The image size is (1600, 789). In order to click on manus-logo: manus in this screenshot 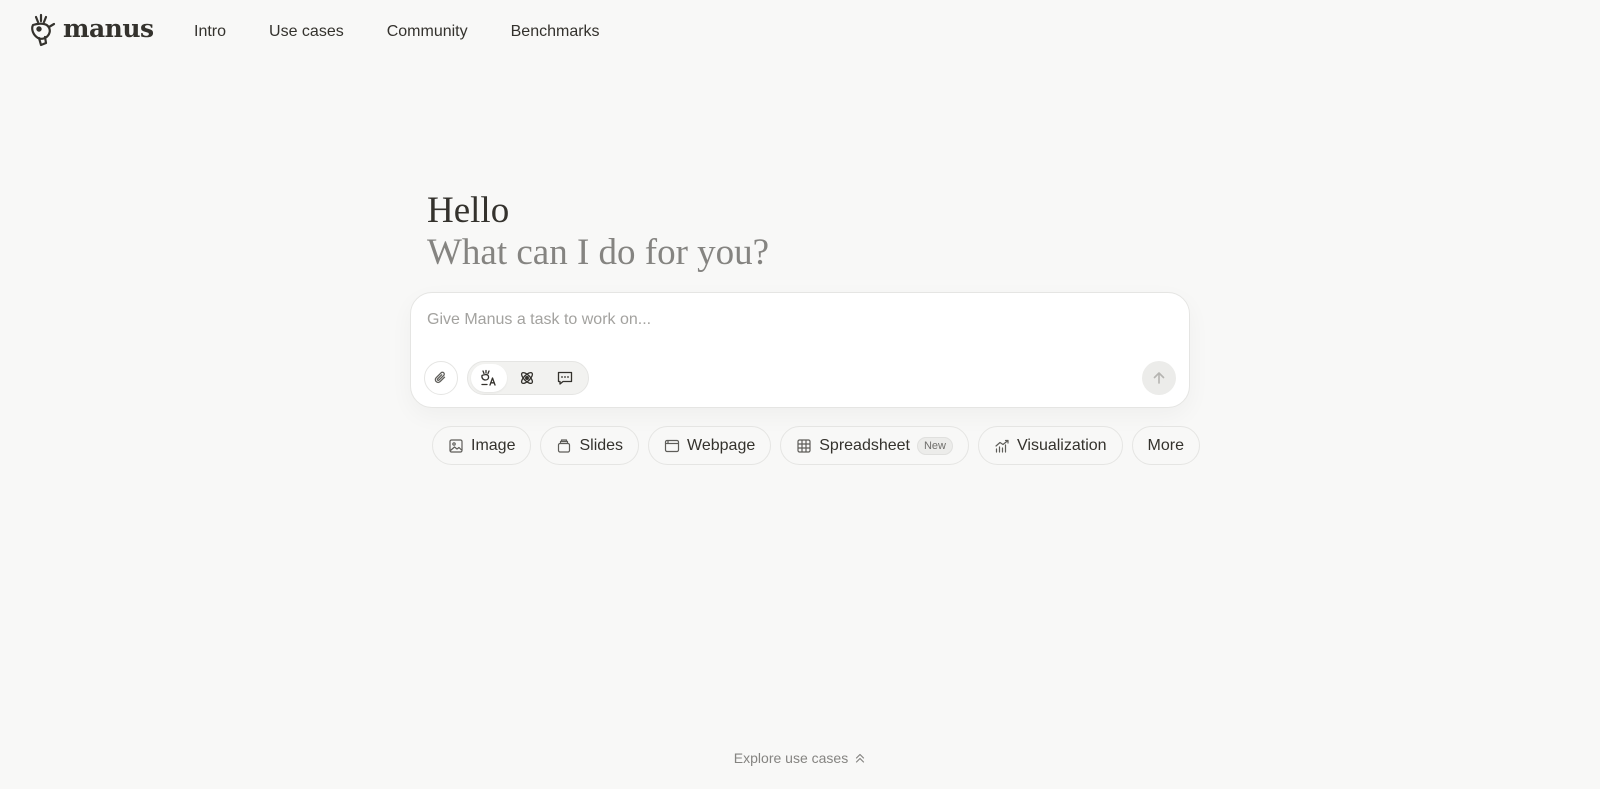, I will do `click(90, 30)`.